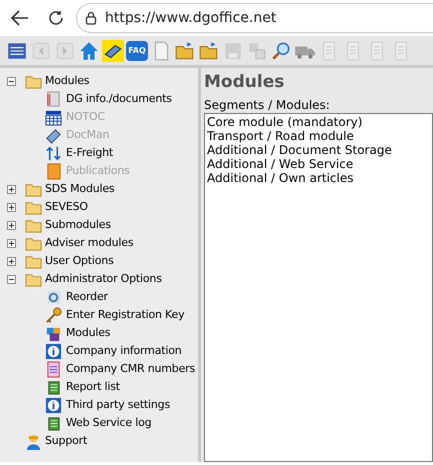  I want to click on faq-button: FAQ, so click(137, 50).